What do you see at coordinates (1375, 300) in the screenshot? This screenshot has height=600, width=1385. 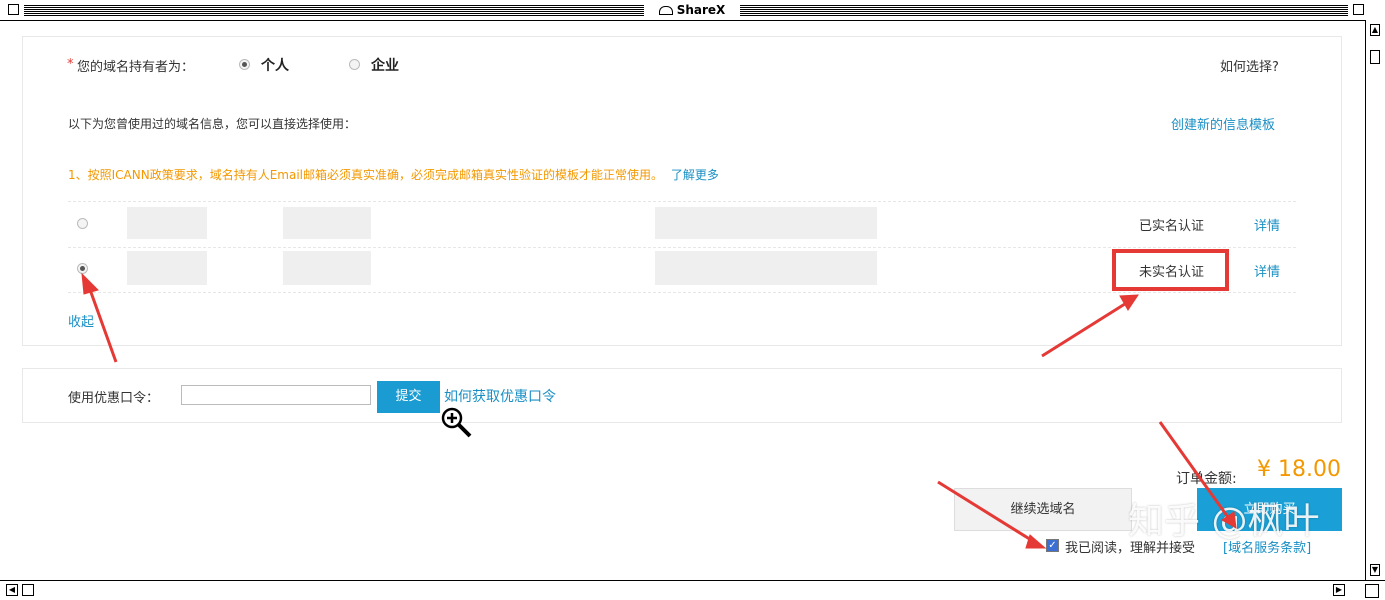 I see `vertical-scrollbar: ▲ ▼` at bounding box center [1375, 300].